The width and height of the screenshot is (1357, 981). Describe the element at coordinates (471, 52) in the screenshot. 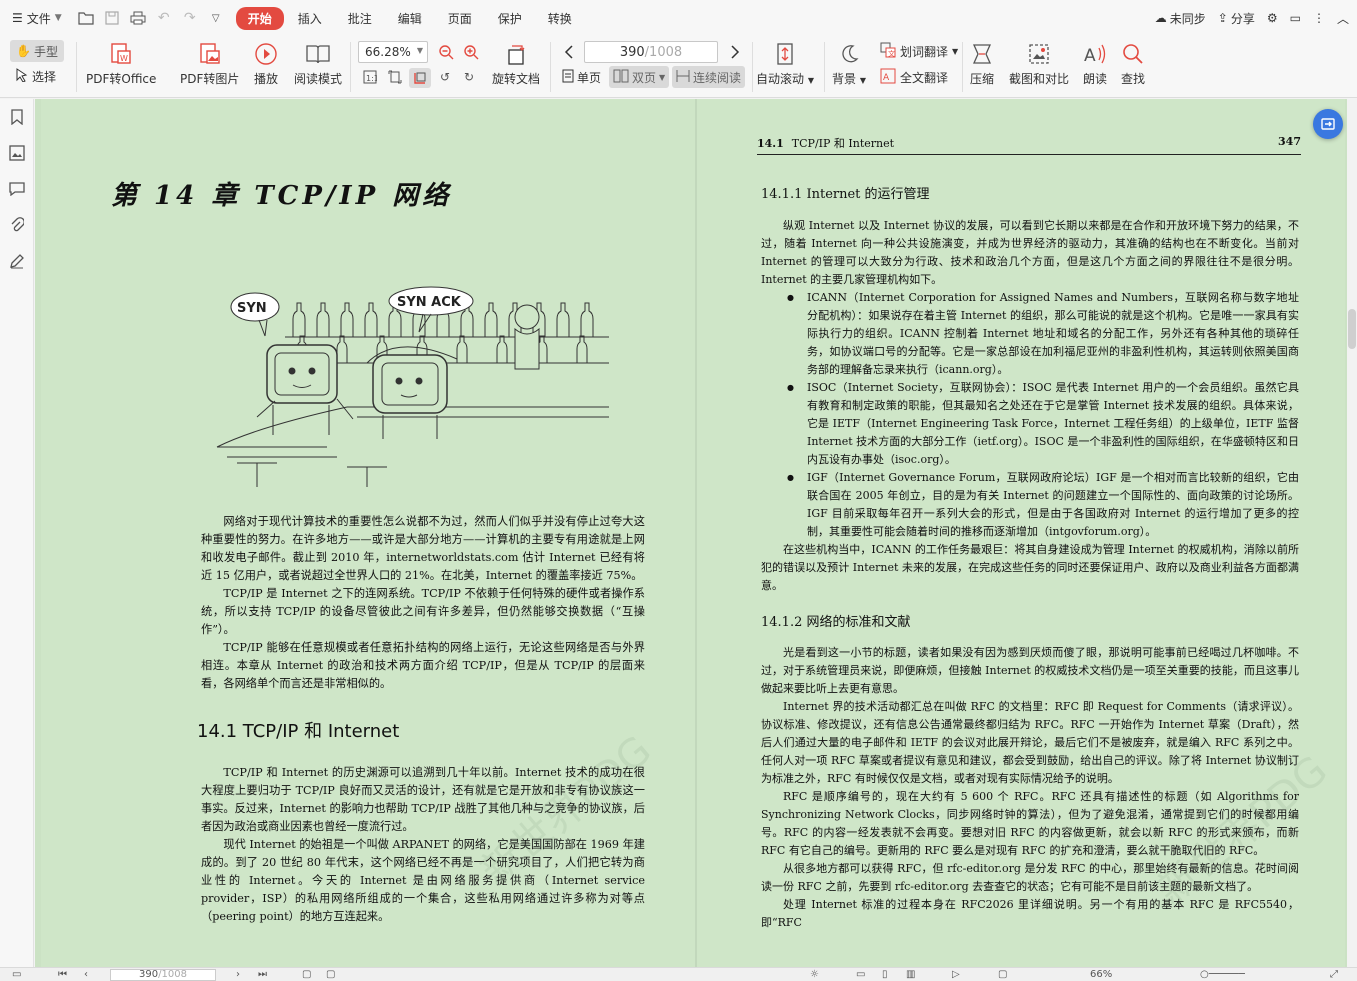

I see `zoom-in-icon` at that location.